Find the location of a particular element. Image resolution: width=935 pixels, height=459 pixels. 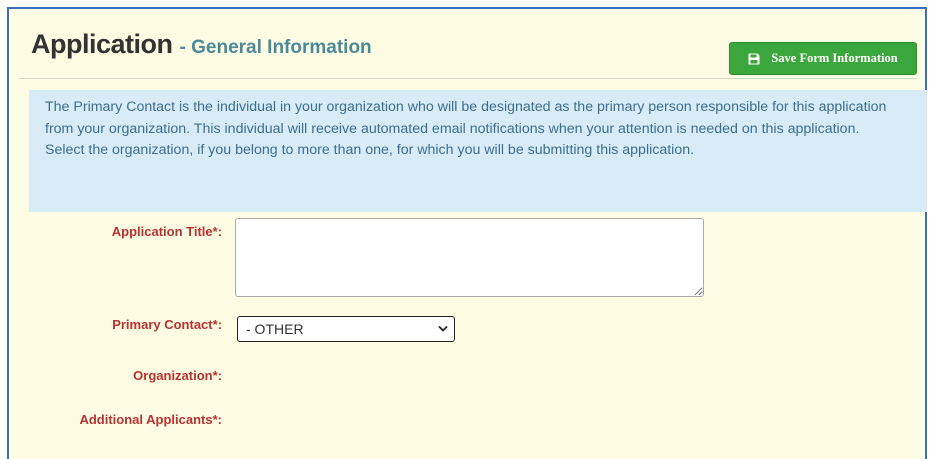

primary-contact-select: - OTHER is located at coordinates (346, 329).